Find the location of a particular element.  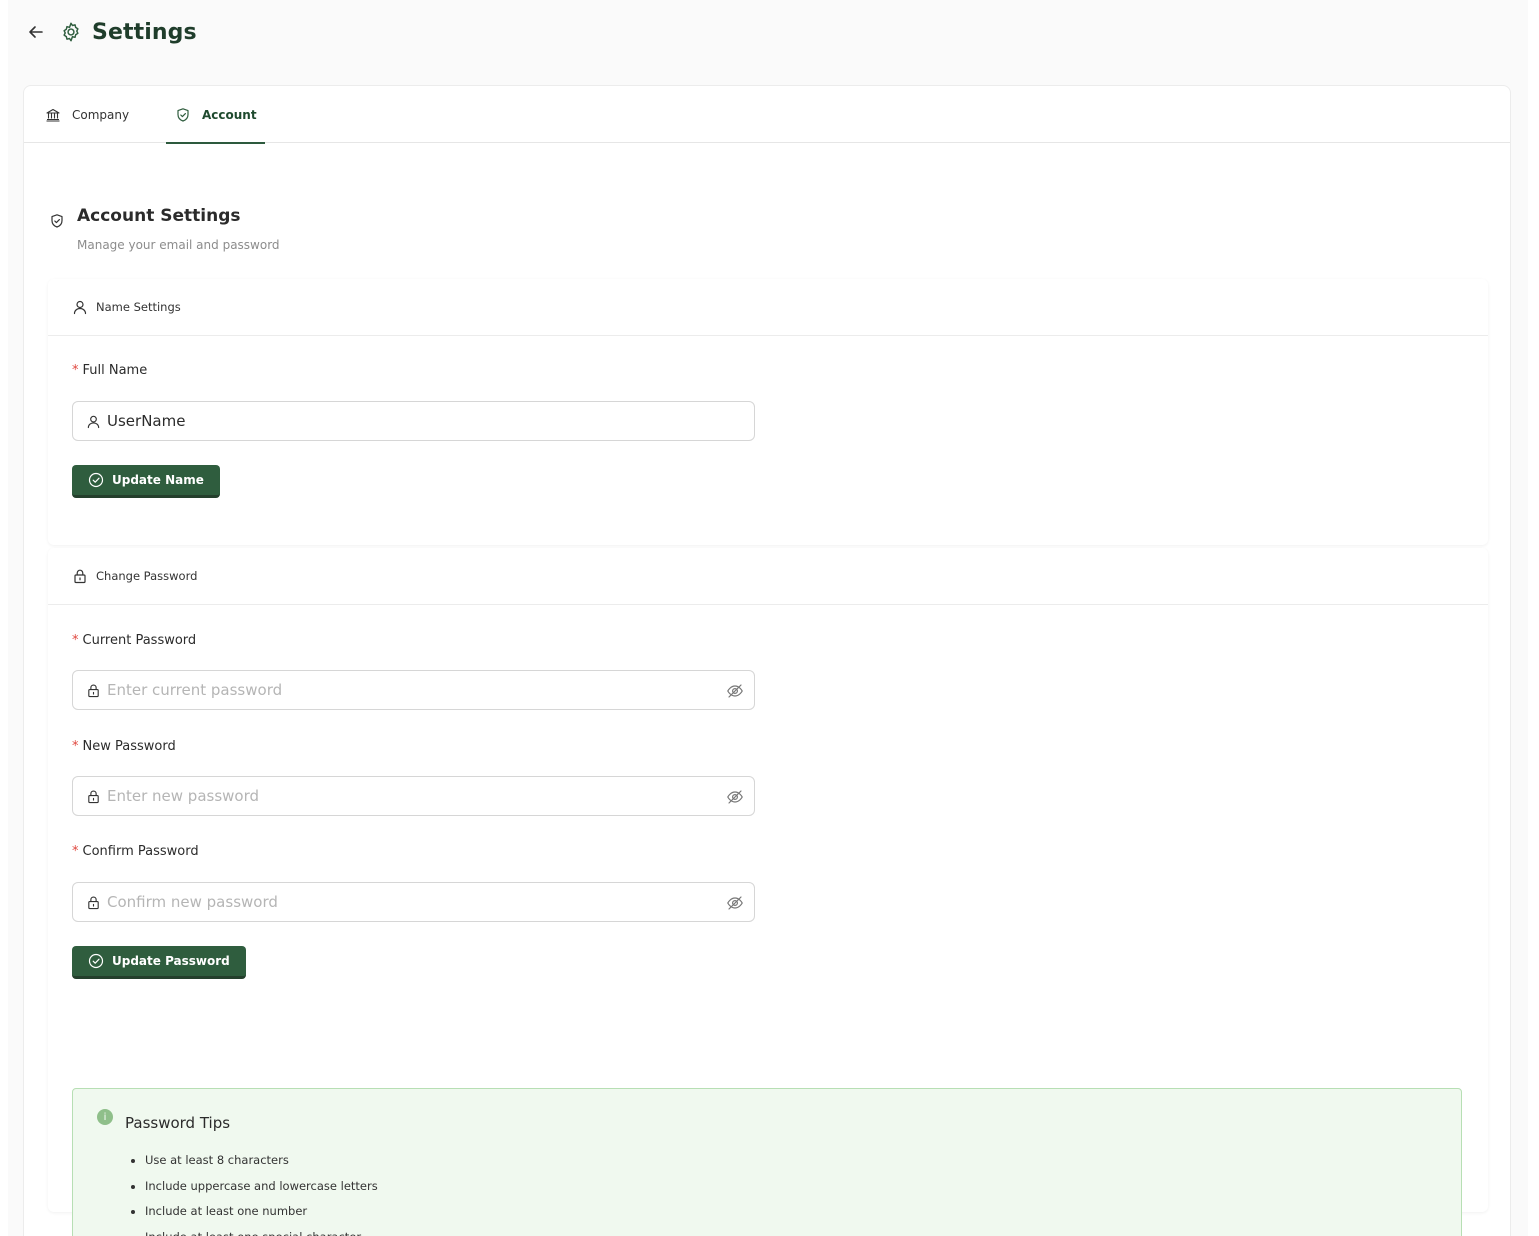

confirm-password-label: * Confirm Password is located at coordinates (135, 851).